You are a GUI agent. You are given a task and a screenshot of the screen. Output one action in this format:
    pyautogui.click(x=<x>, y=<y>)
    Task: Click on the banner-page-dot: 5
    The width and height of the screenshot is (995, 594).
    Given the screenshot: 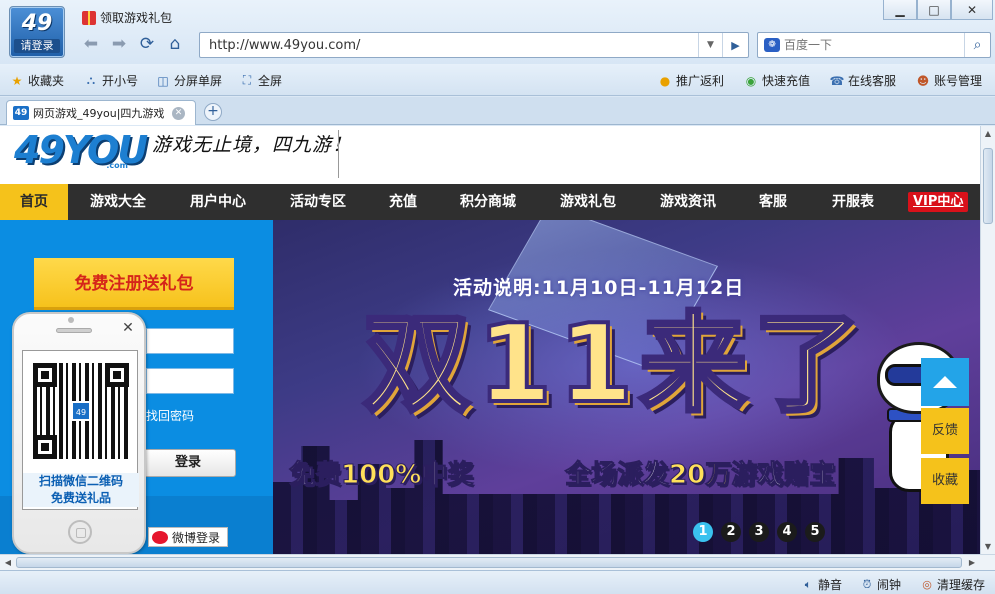 What is the action you would take?
    pyautogui.click(x=815, y=532)
    